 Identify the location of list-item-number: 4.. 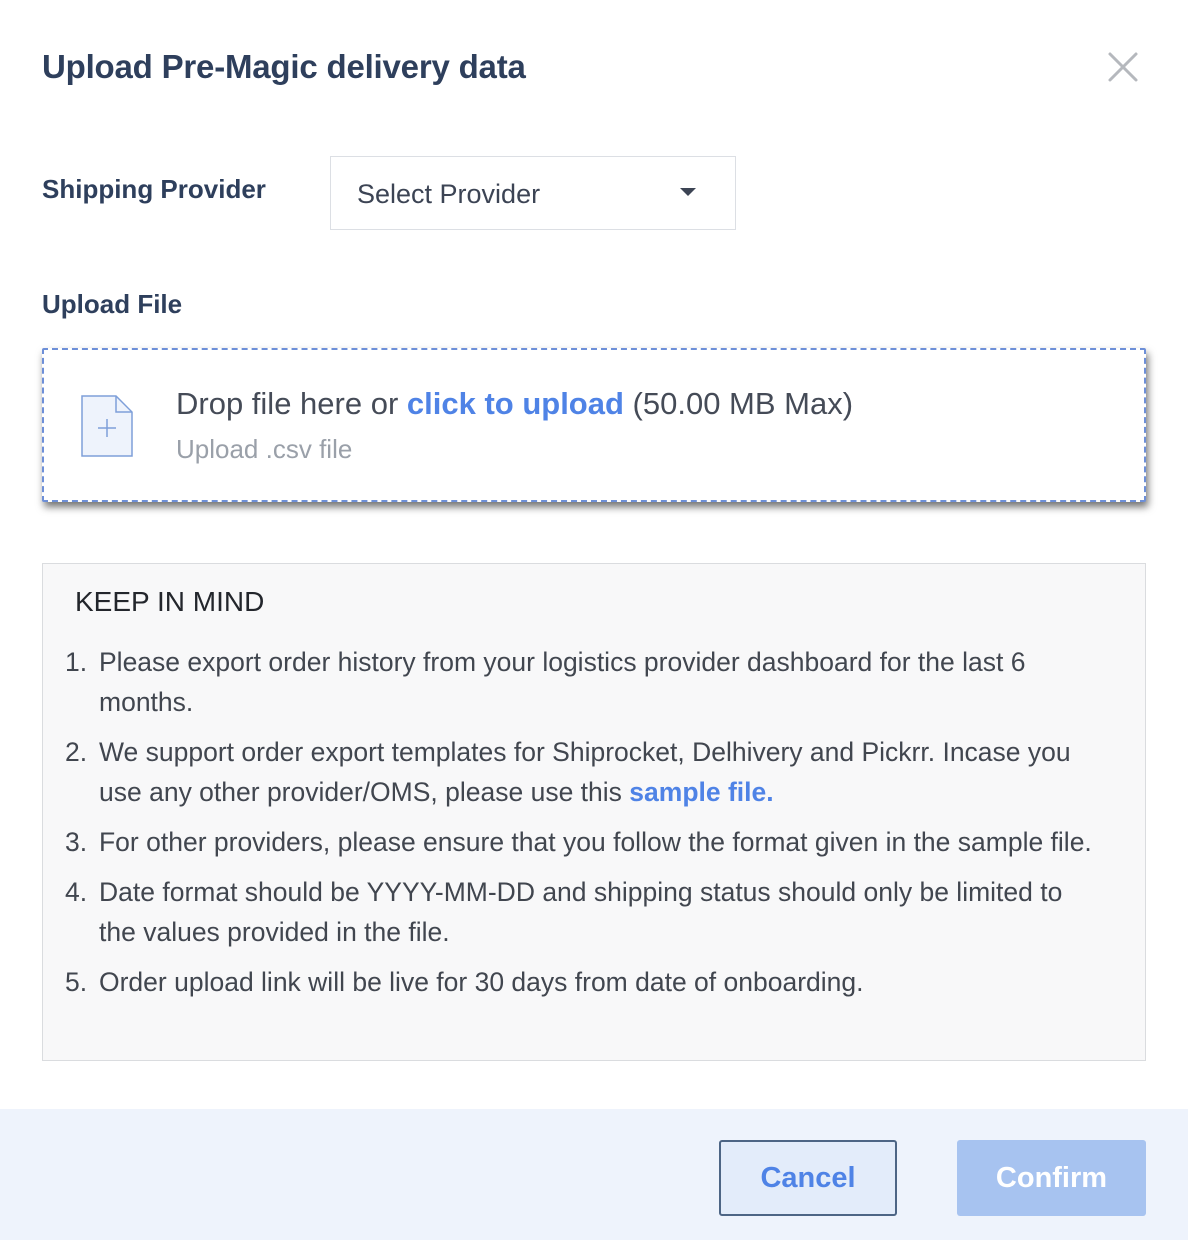
(76, 892).